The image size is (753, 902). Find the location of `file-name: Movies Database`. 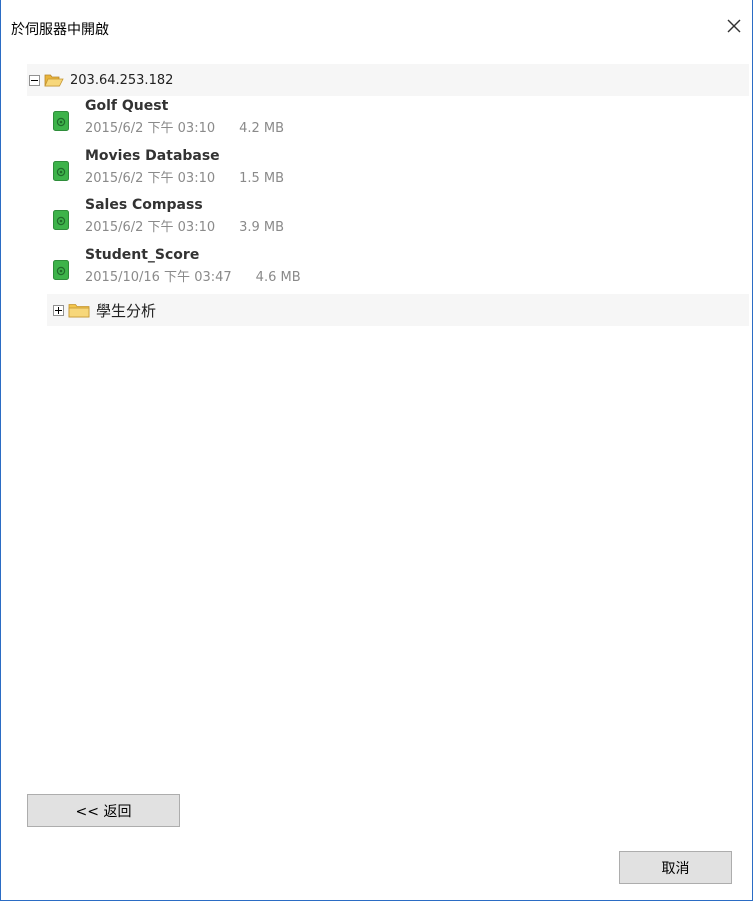

file-name: Movies Database is located at coordinates (152, 155).